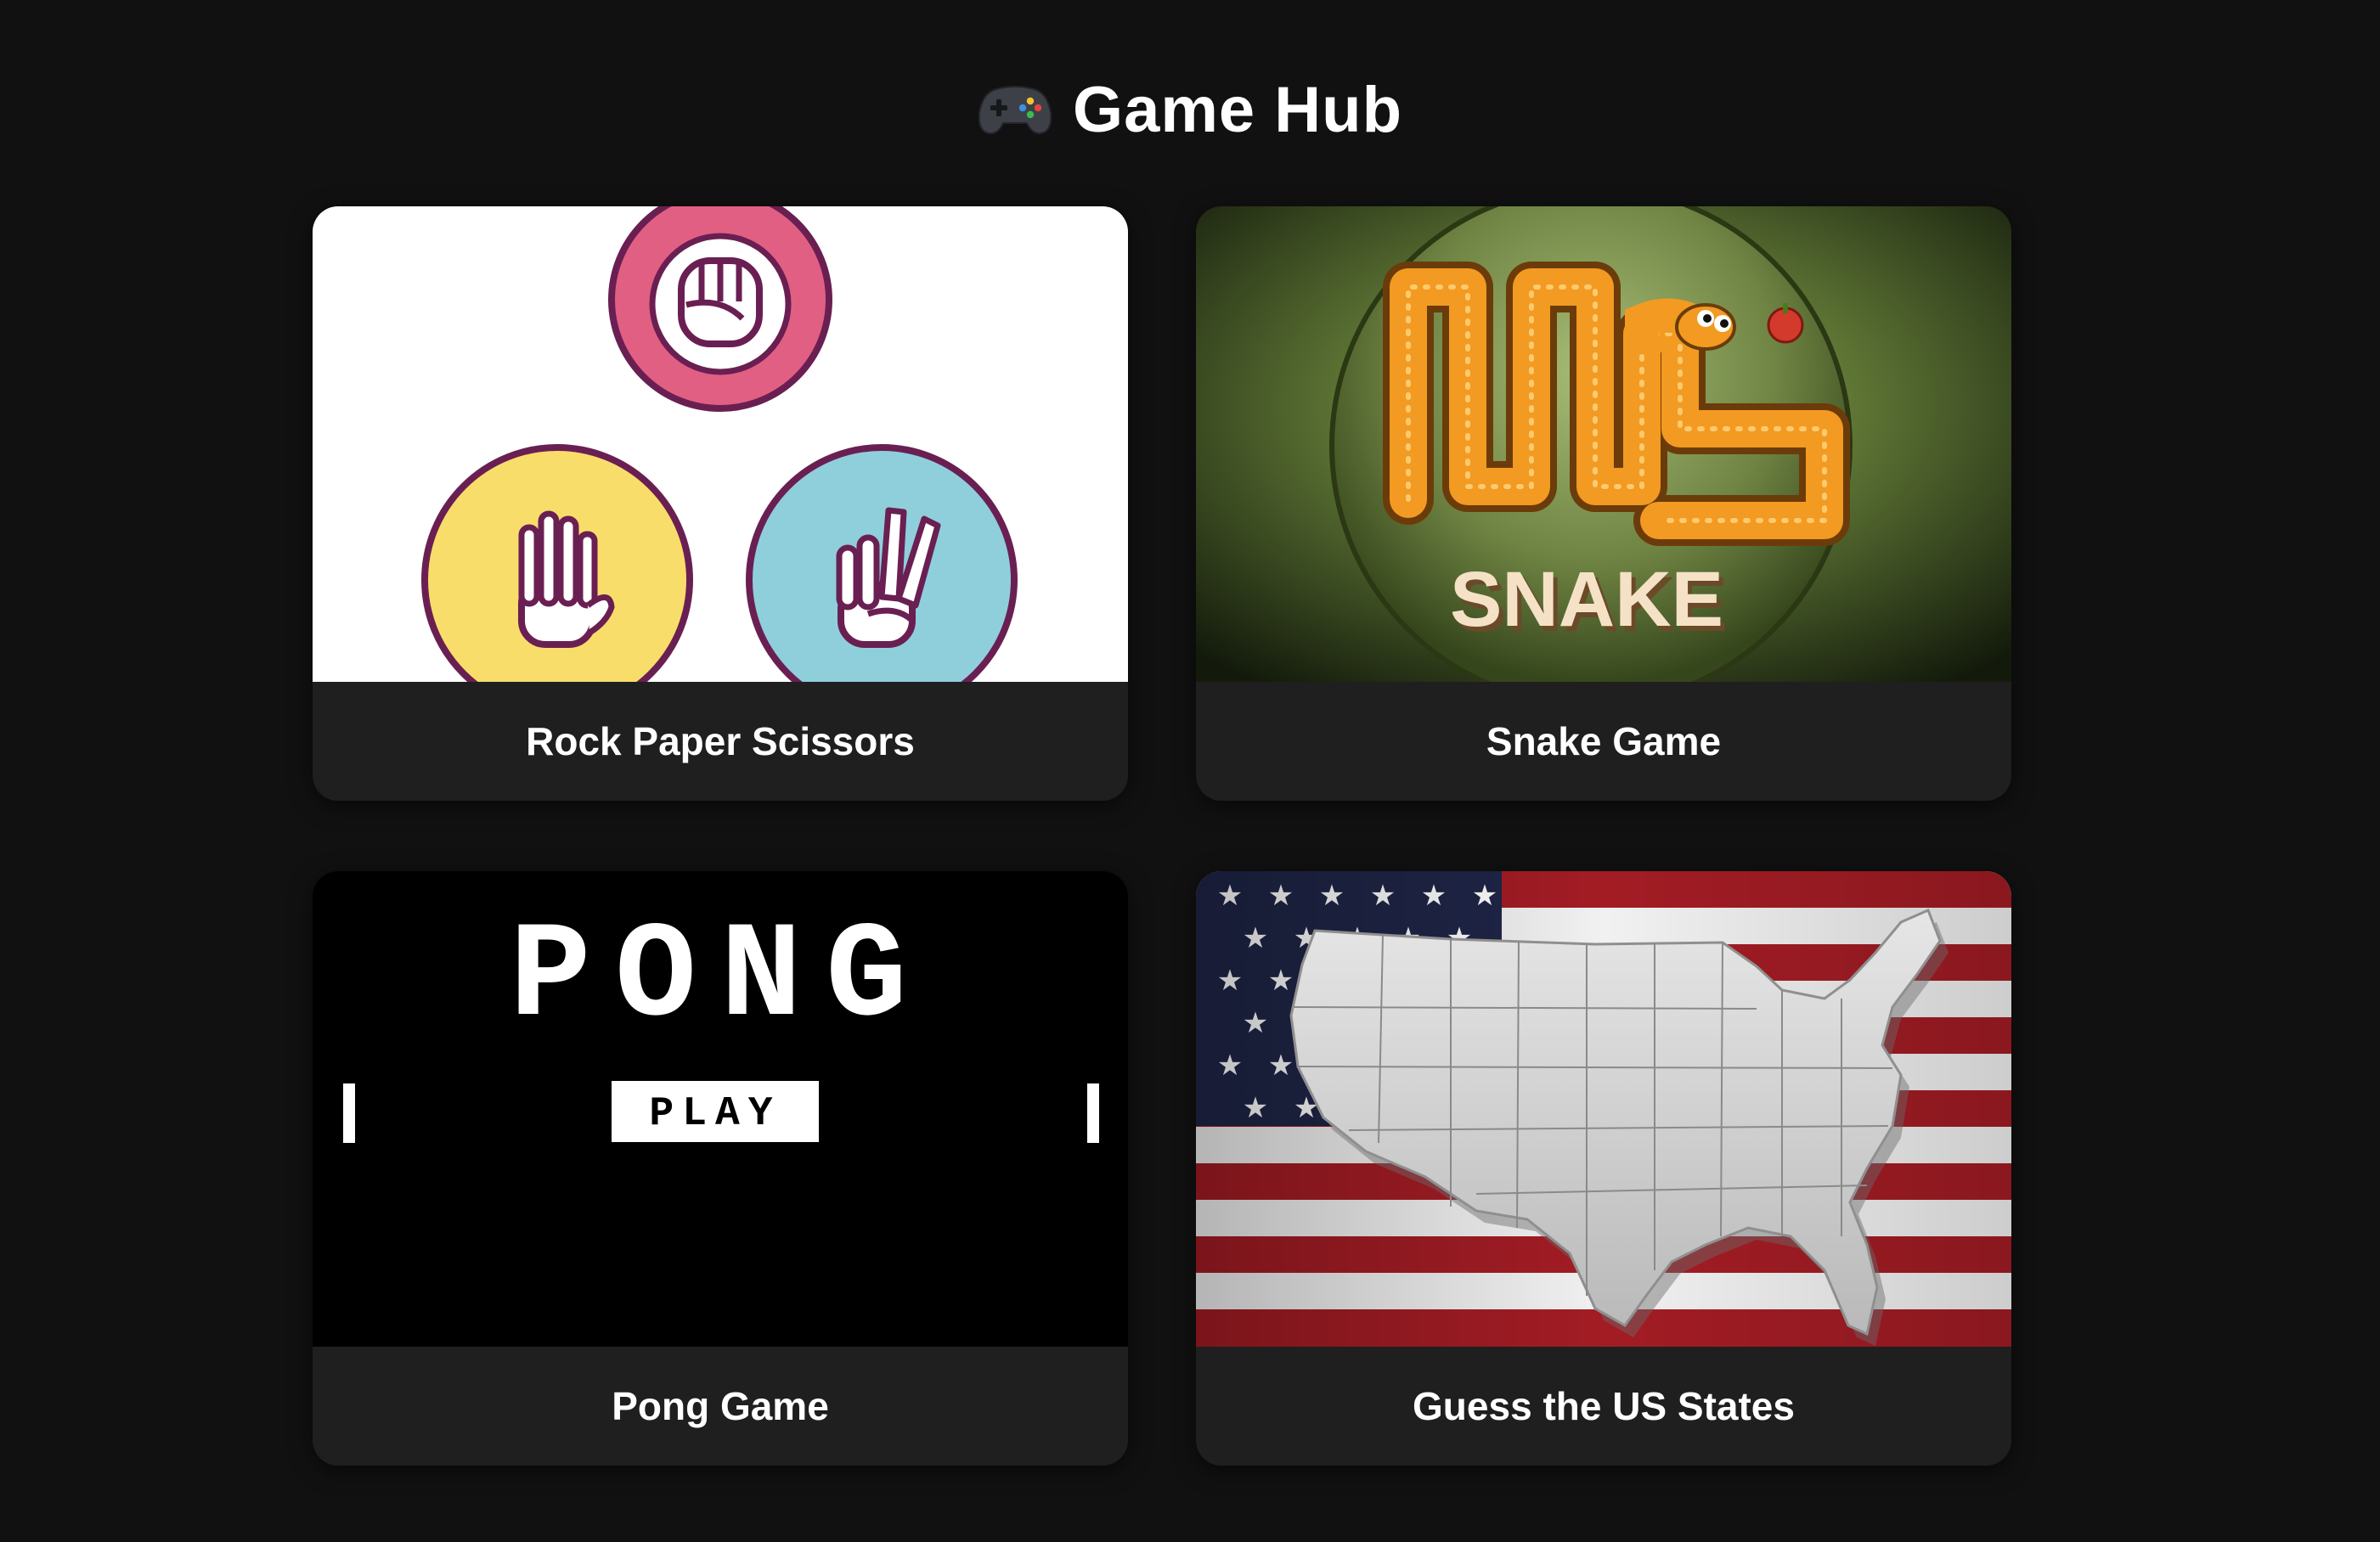 Image resolution: width=2380 pixels, height=1542 pixels. Describe the element at coordinates (715, 1114) in the screenshot. I see `svg-text: PLAY` at that location.